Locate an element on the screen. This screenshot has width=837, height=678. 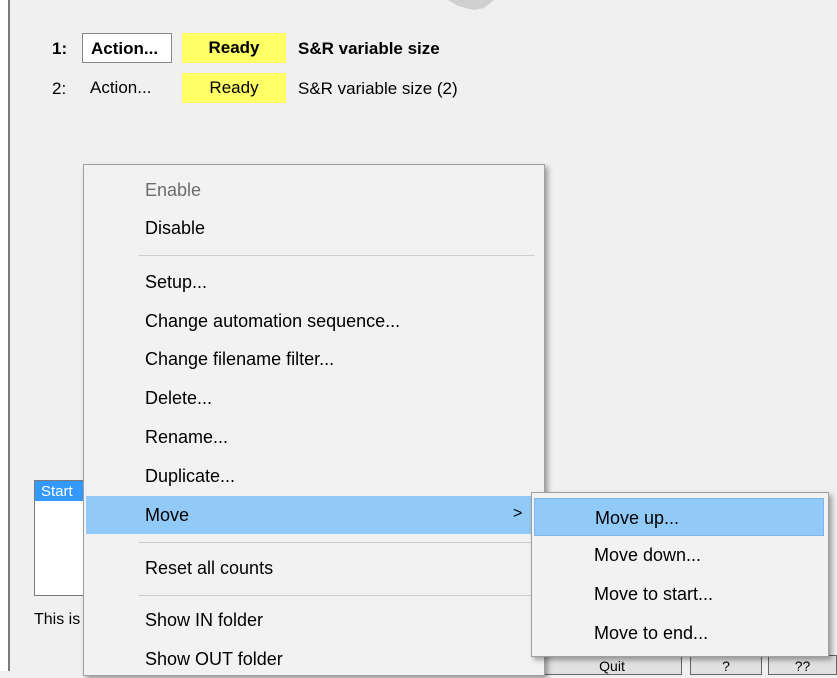
sequence-name: S&R variable size is located at coordinates (369, 48).